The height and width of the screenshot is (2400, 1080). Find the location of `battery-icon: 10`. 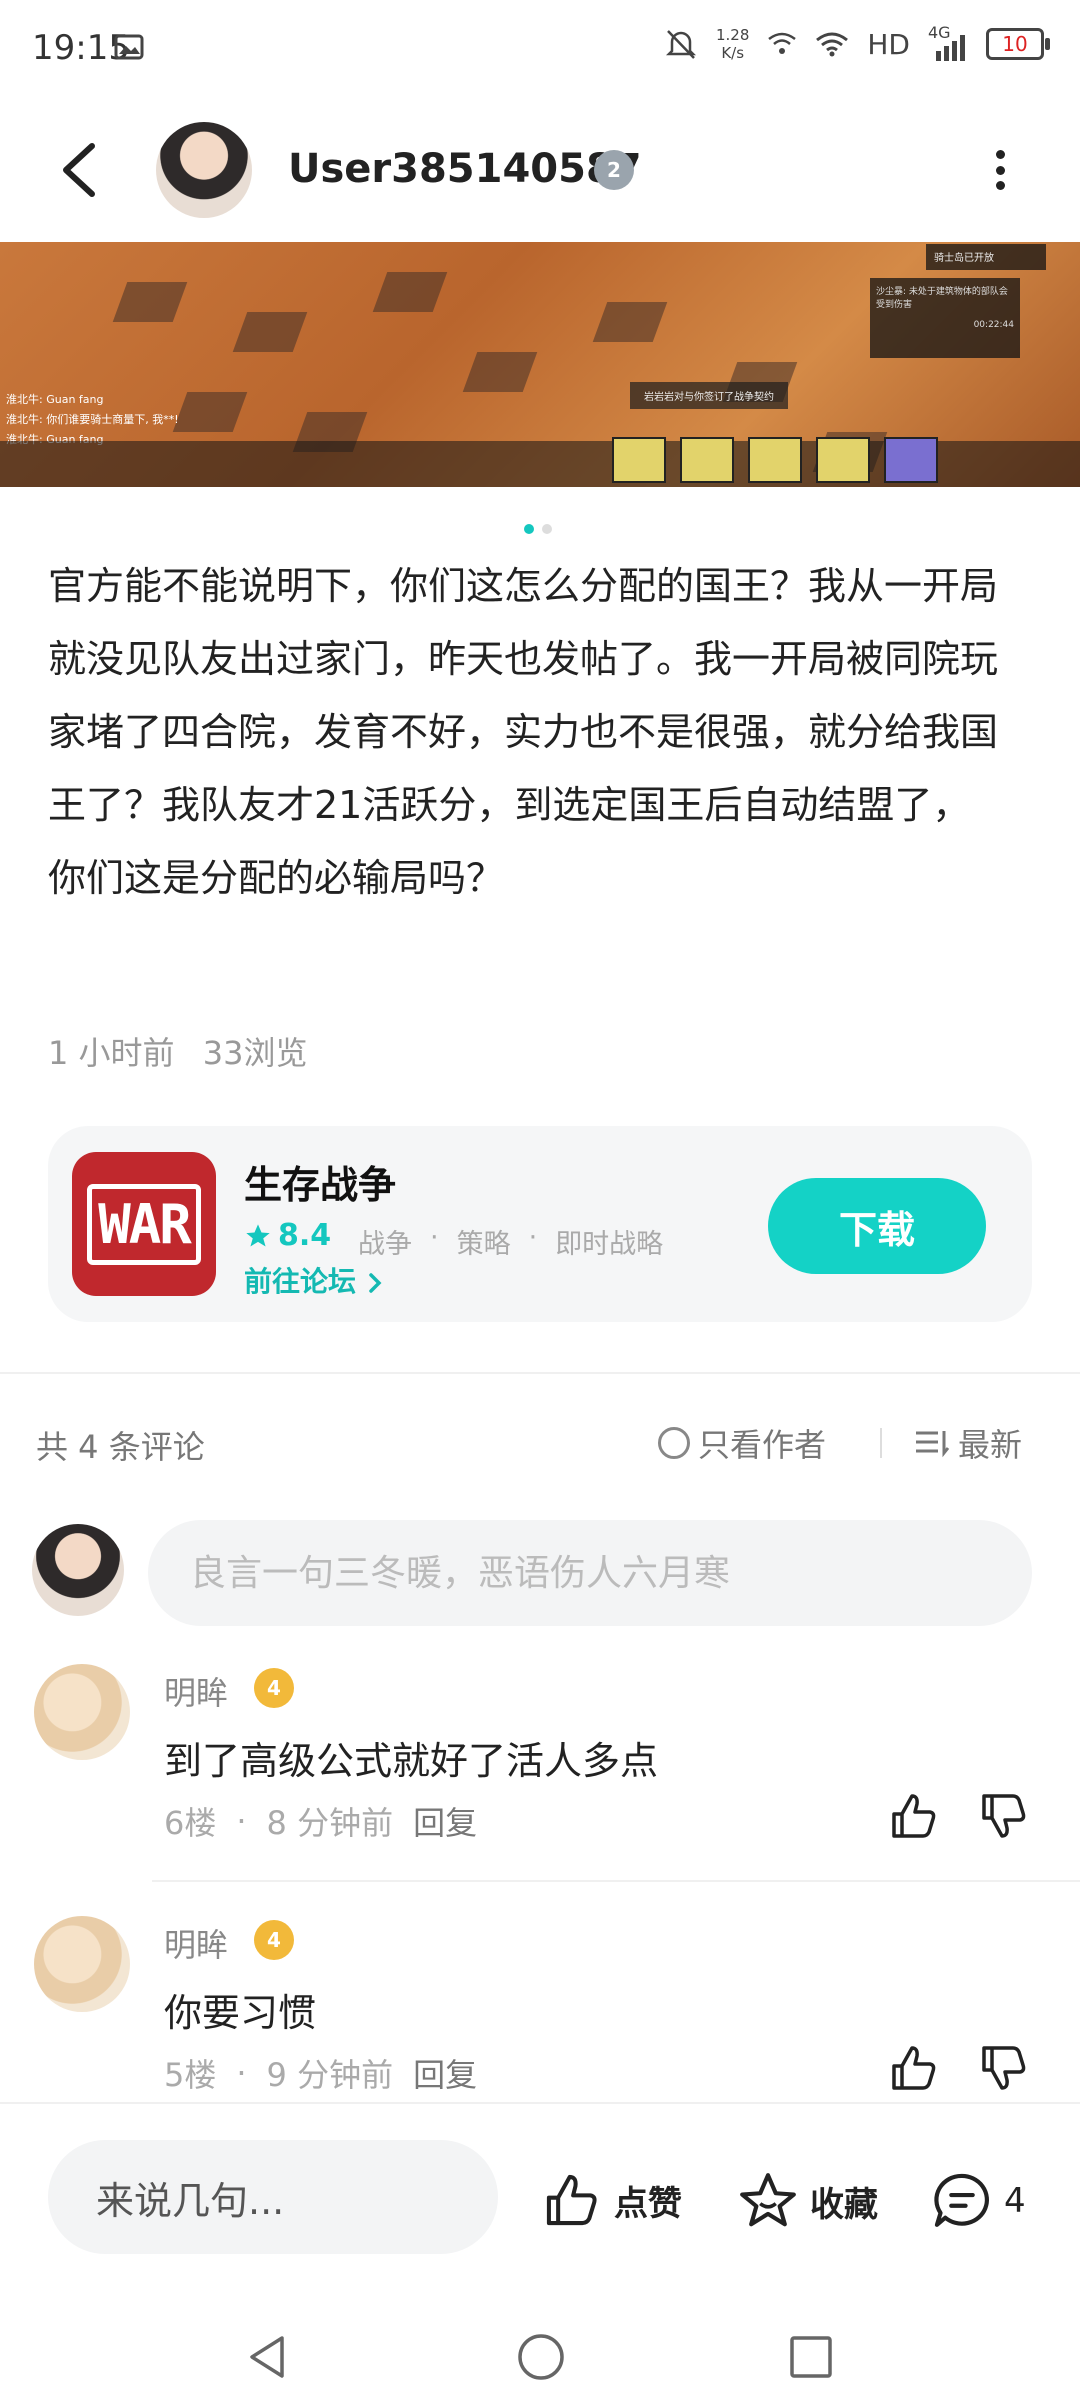

battery-icon: 10 is located at coordinates (1018, 44).